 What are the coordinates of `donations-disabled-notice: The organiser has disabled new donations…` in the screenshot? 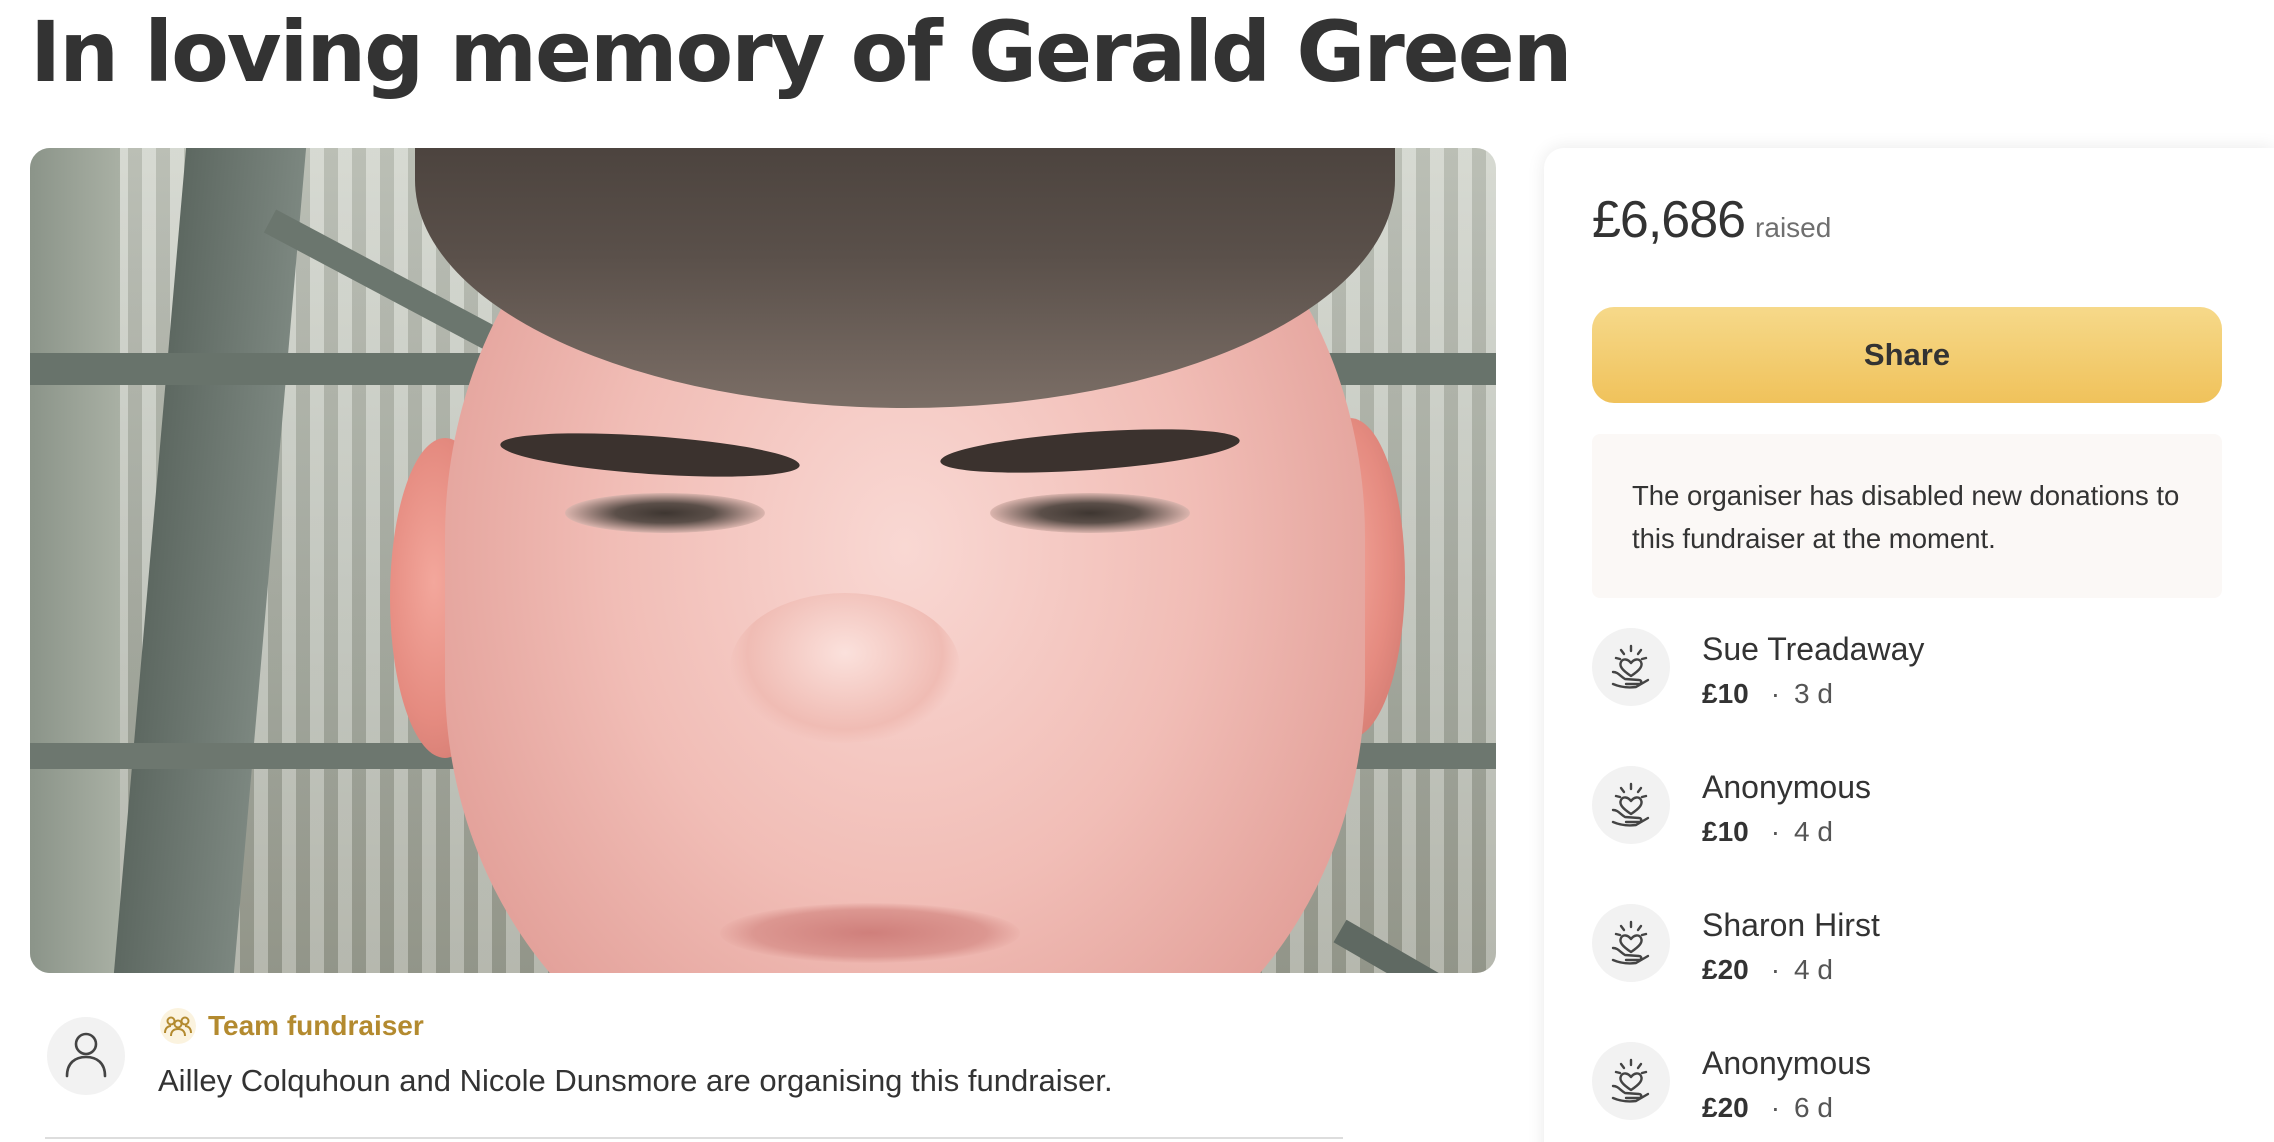 It's located at (1907, 516).